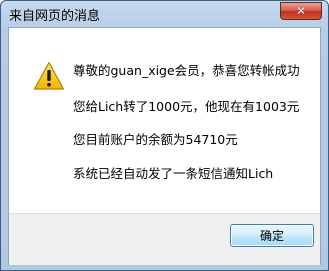  I want to click on close-icon: ✕, so click(301, 11).